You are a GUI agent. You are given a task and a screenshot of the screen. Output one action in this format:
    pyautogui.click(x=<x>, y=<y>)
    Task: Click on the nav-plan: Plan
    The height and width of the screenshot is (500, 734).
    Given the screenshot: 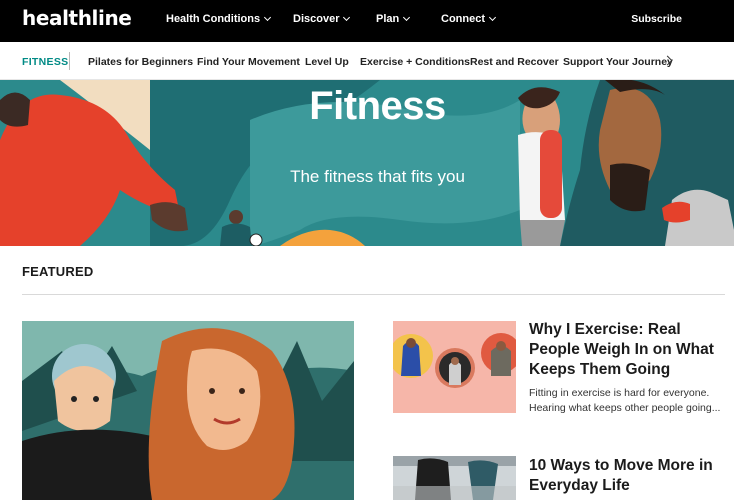 What is the action you would take?
    pyautogui.click(x=393, y=19)
    